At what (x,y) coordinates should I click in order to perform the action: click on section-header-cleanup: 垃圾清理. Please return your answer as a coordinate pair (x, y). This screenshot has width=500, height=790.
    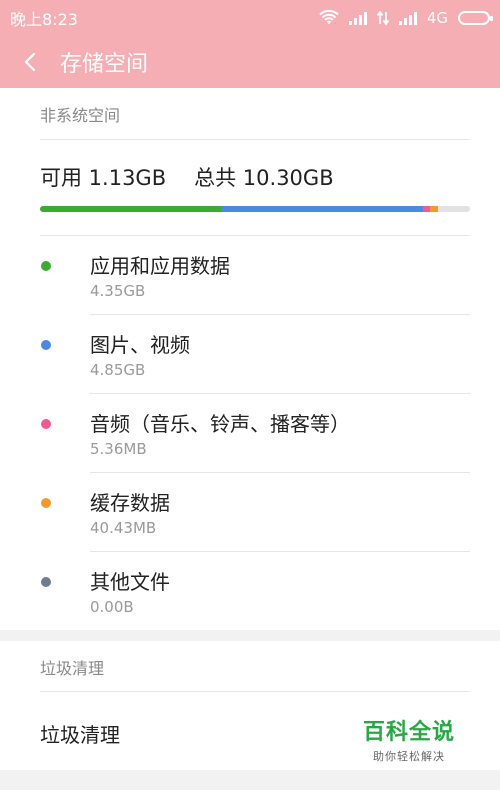
    Looking at the image, I should click on (250, 667).